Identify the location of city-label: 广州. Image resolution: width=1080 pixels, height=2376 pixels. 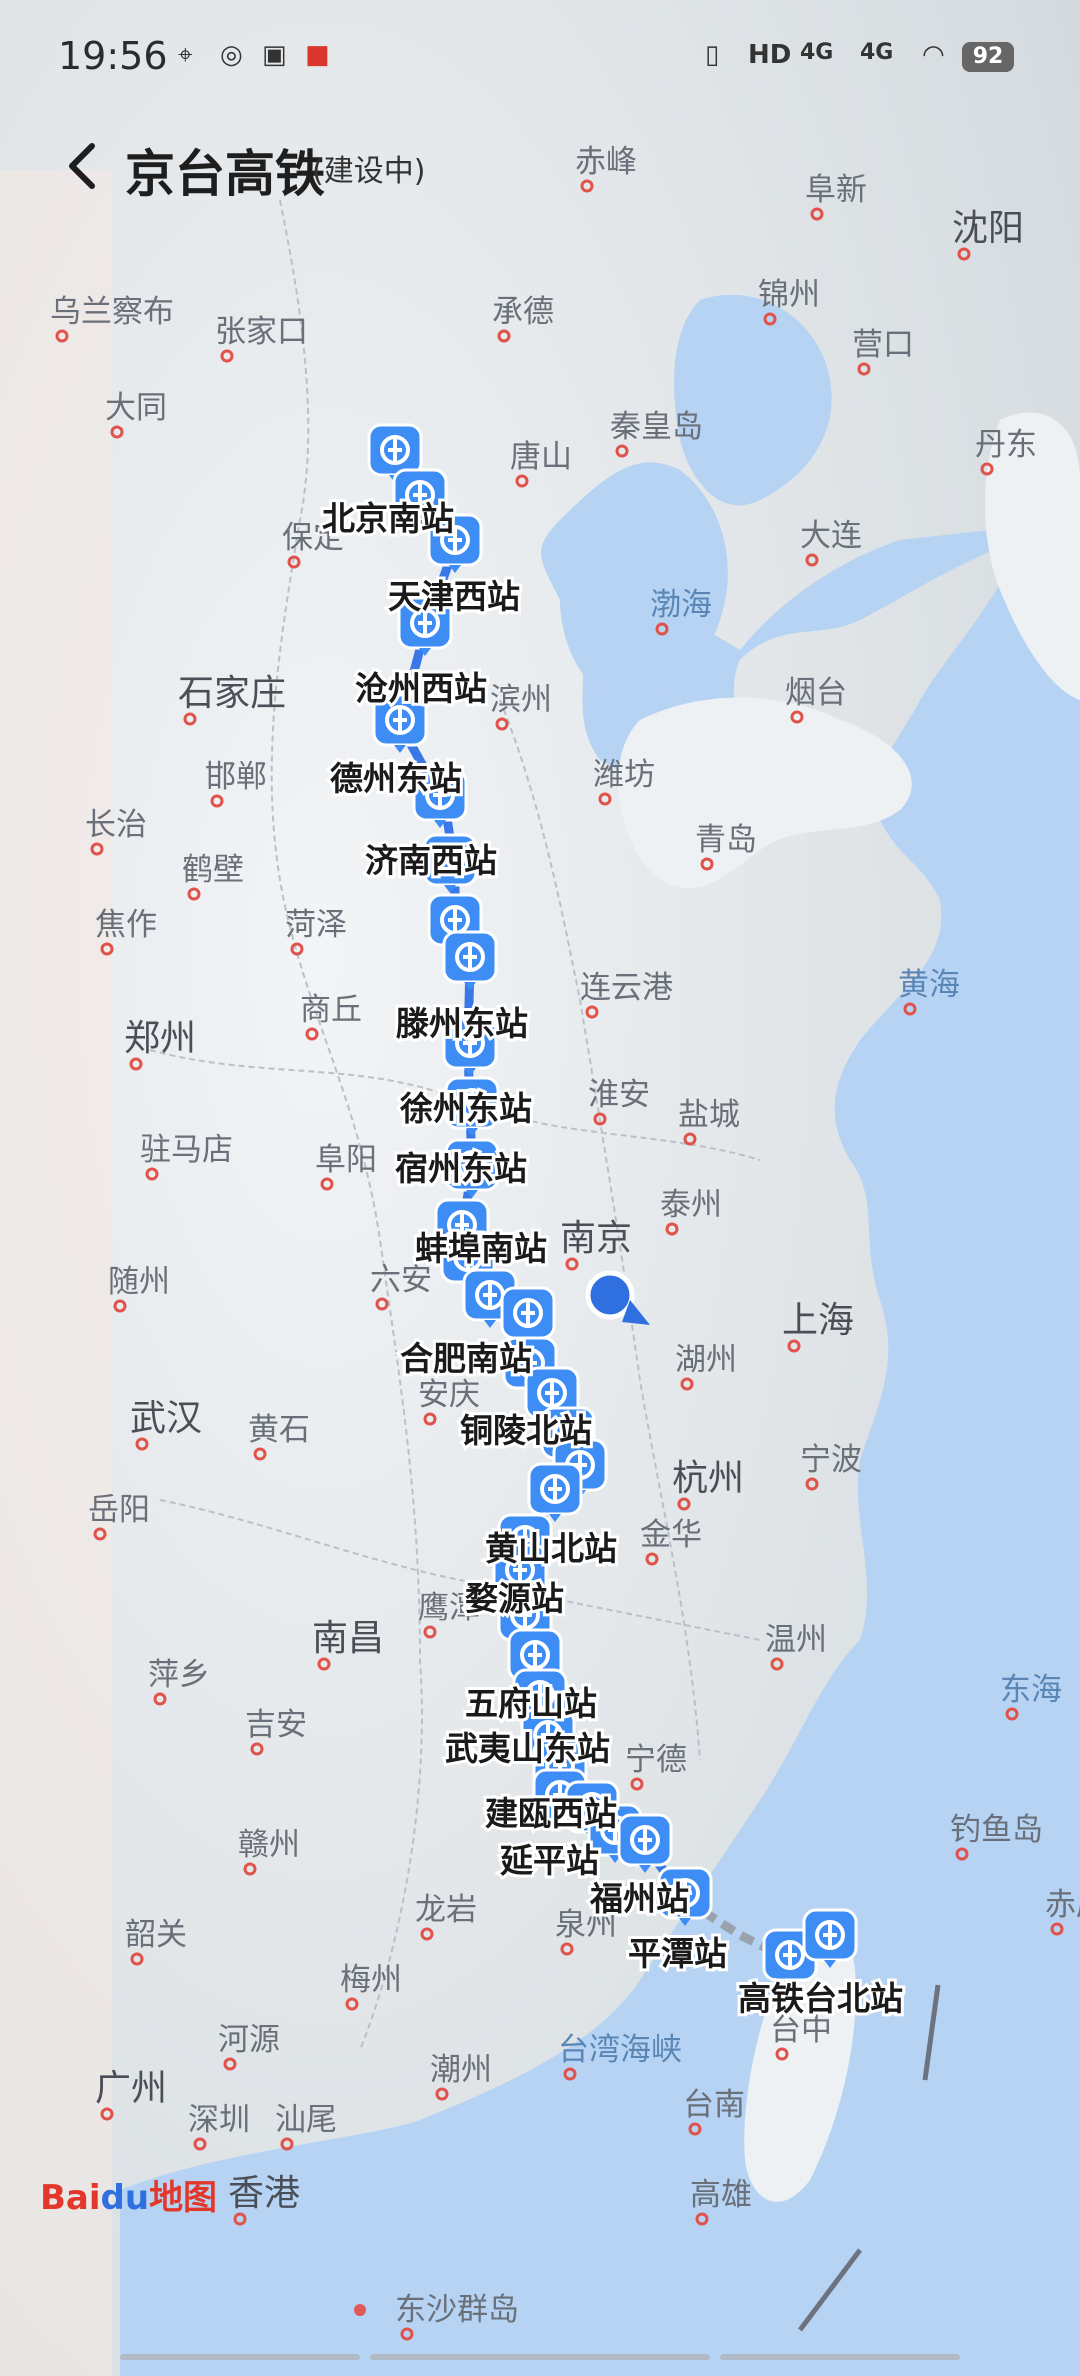
(131, 2088).